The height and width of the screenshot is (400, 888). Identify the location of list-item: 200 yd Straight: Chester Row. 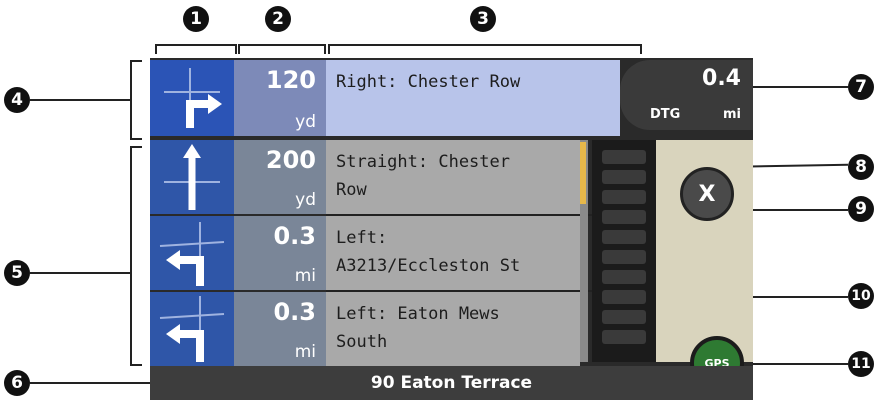
(365, 177).